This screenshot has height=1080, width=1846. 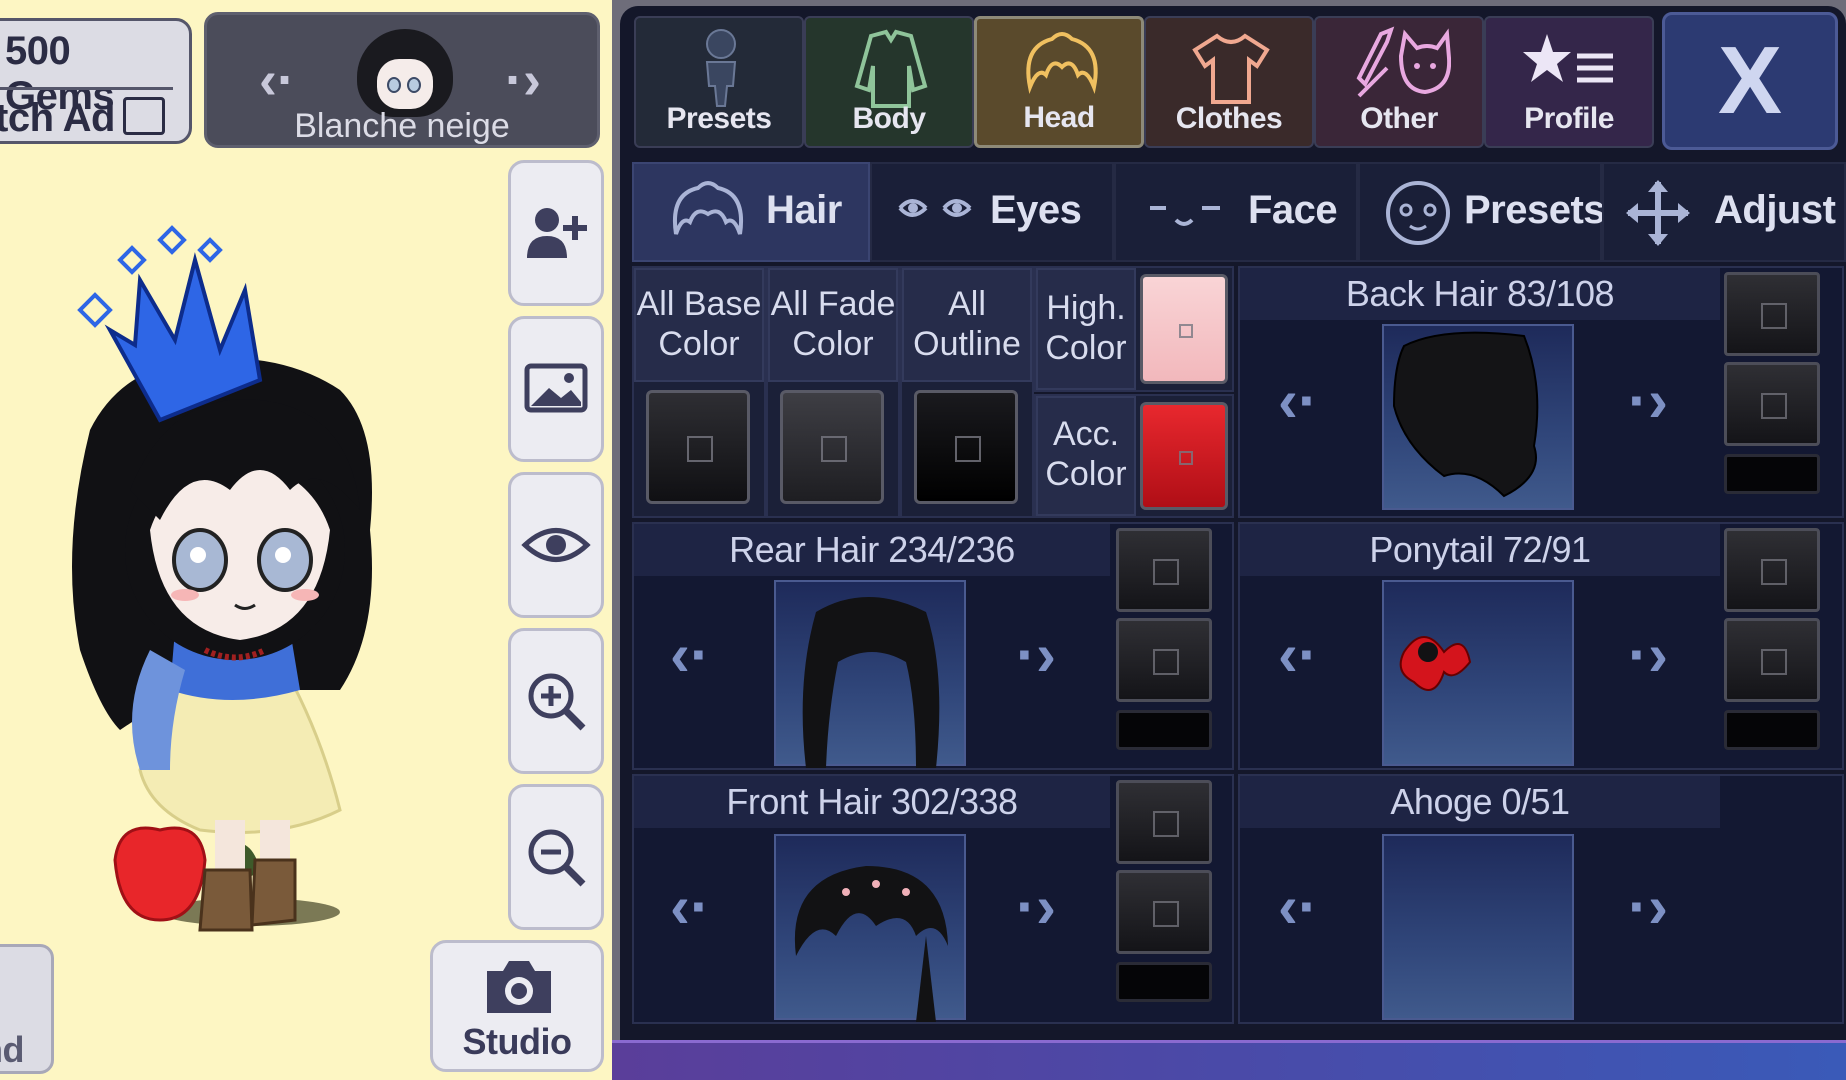 I want to click on next-character-button: ·›, so click(x=523, y=80).